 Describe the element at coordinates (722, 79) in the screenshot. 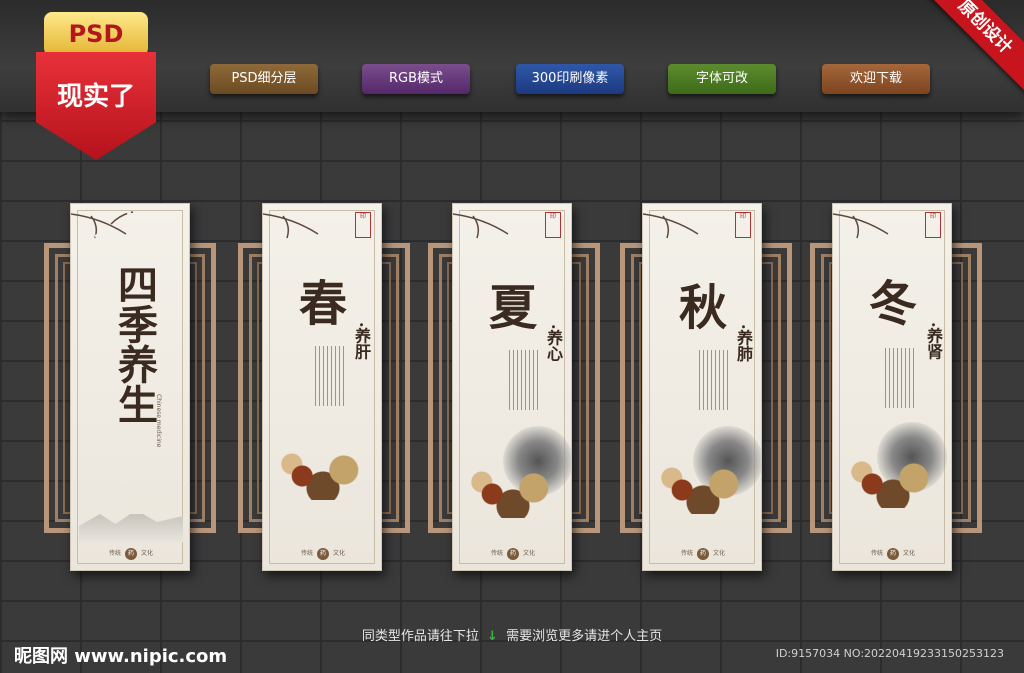

I see `tag-editable-font: 字体可改` at that location.